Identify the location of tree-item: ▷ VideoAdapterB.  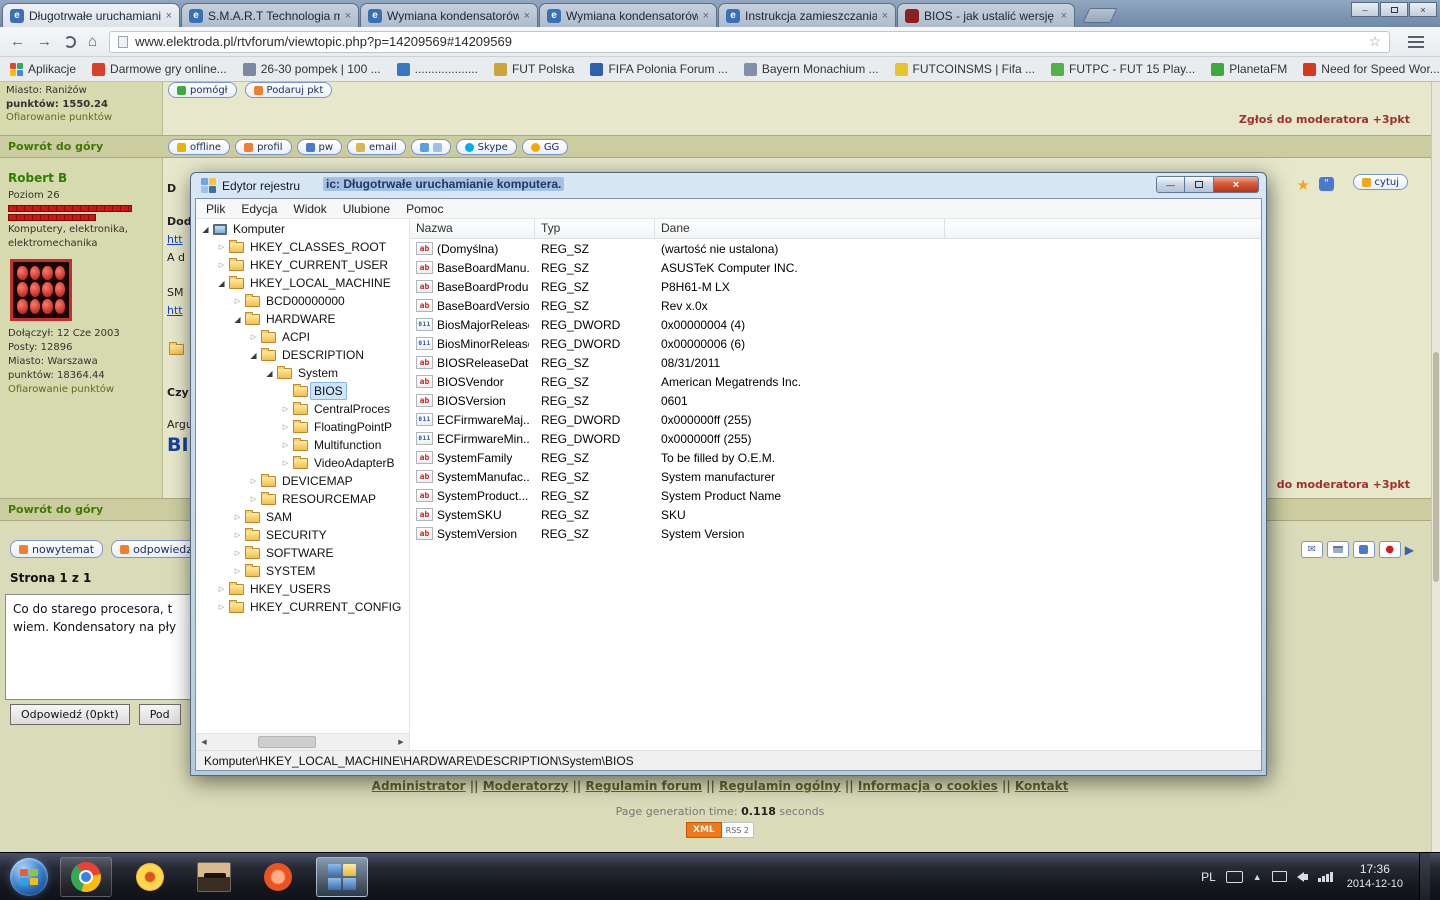
(302, 463).